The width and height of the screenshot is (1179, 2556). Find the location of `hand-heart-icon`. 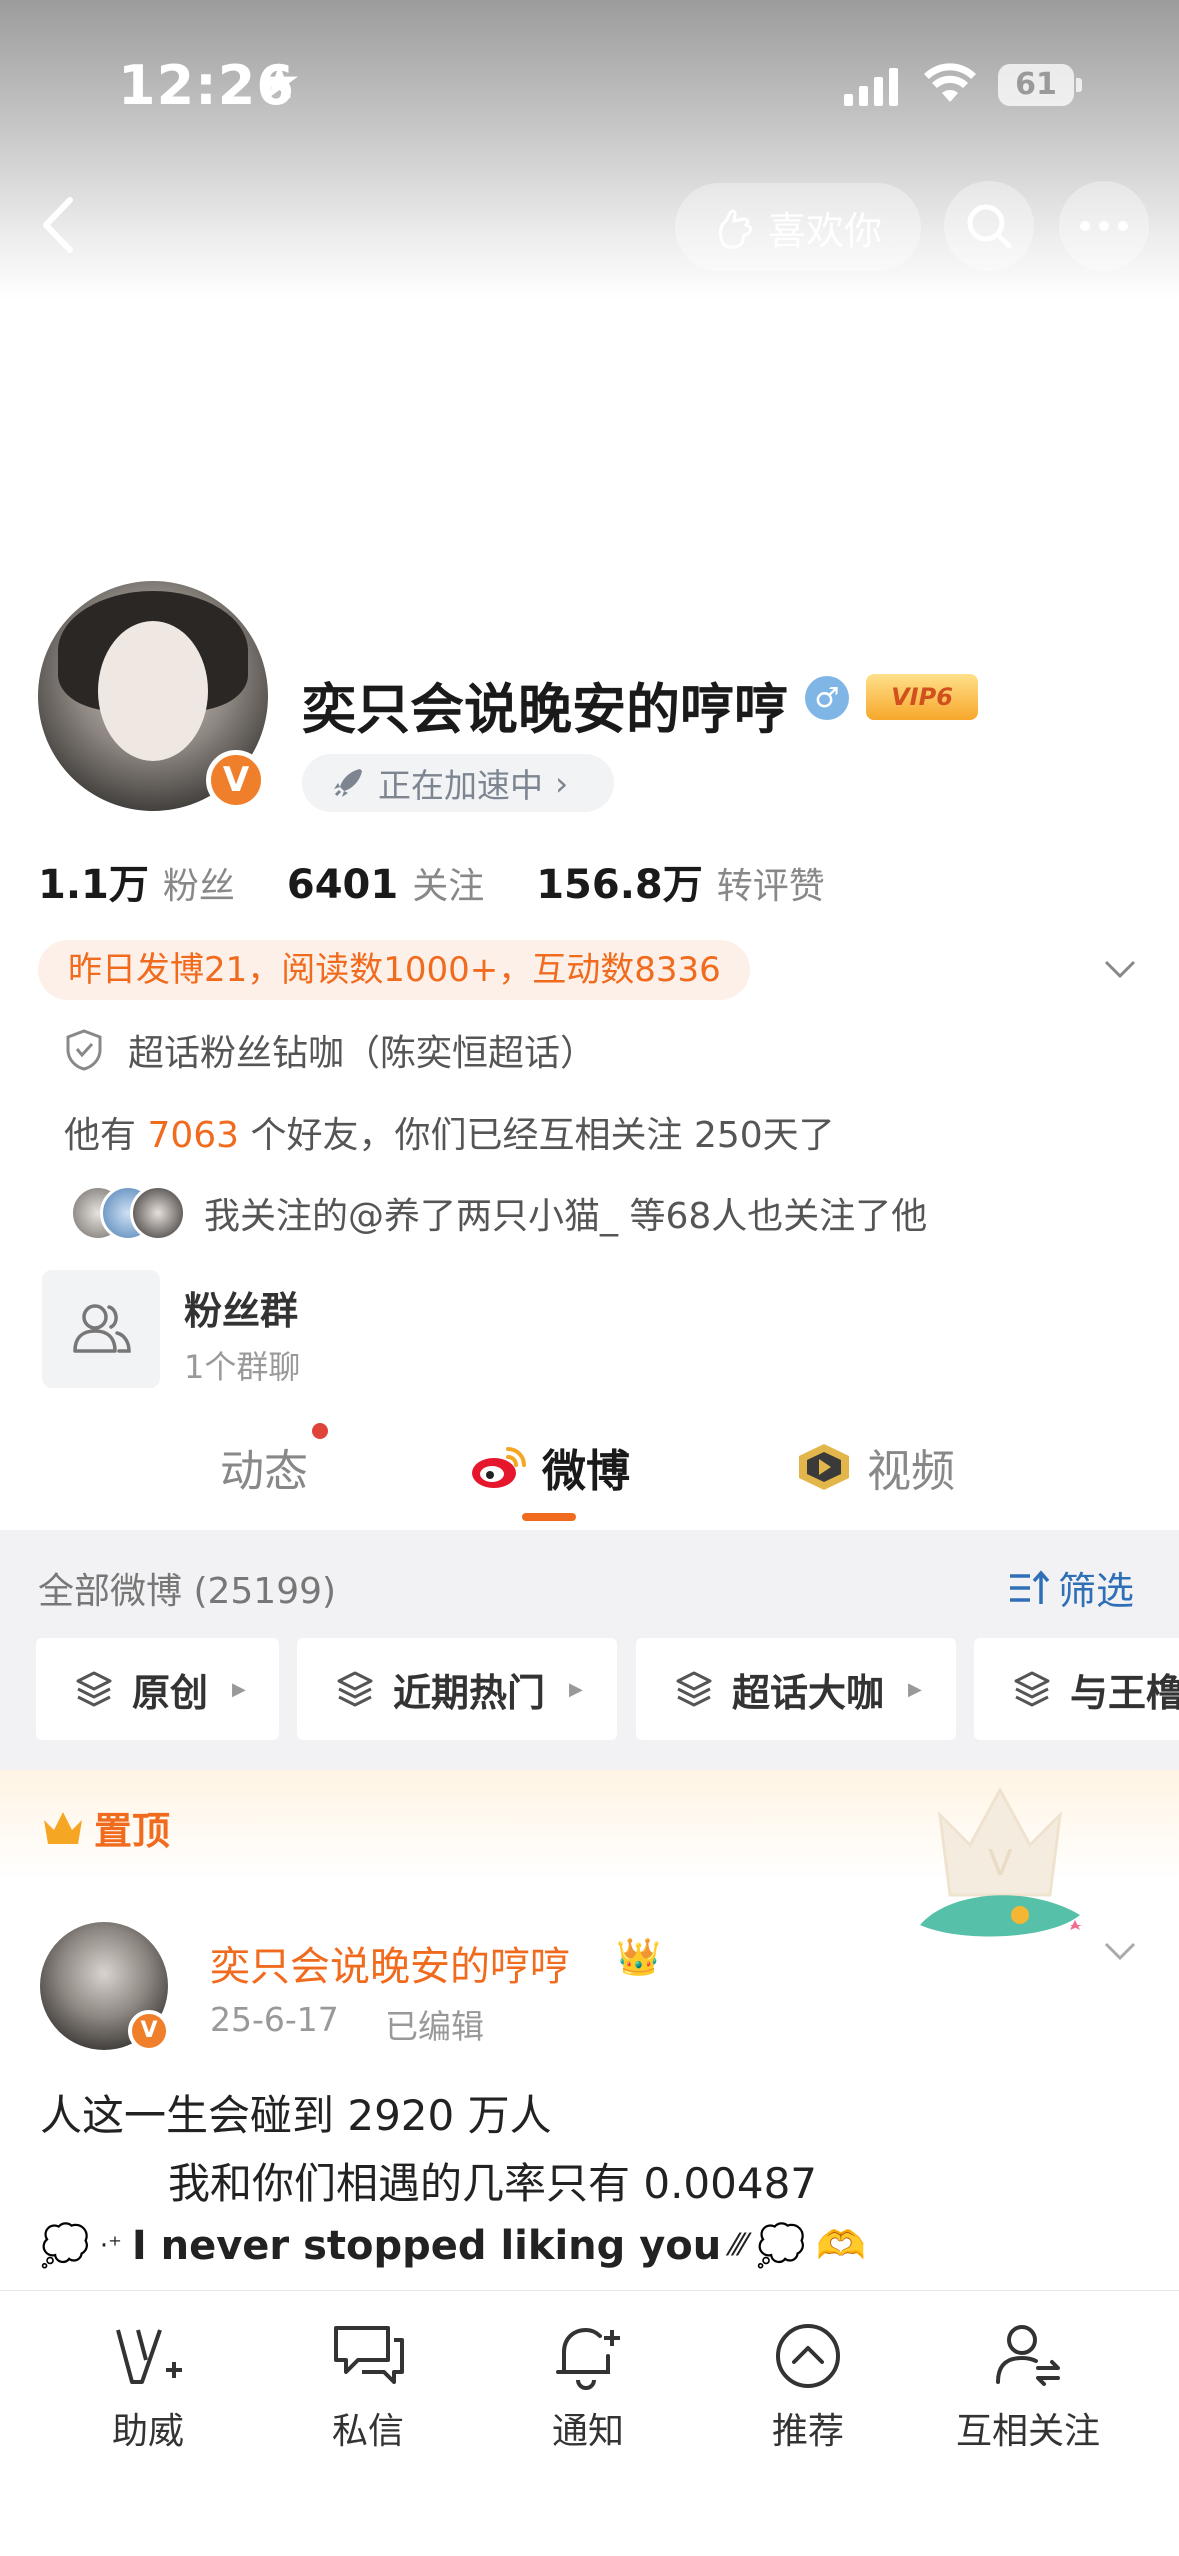

hand-heart-icon is located at coordinates (735, 229).